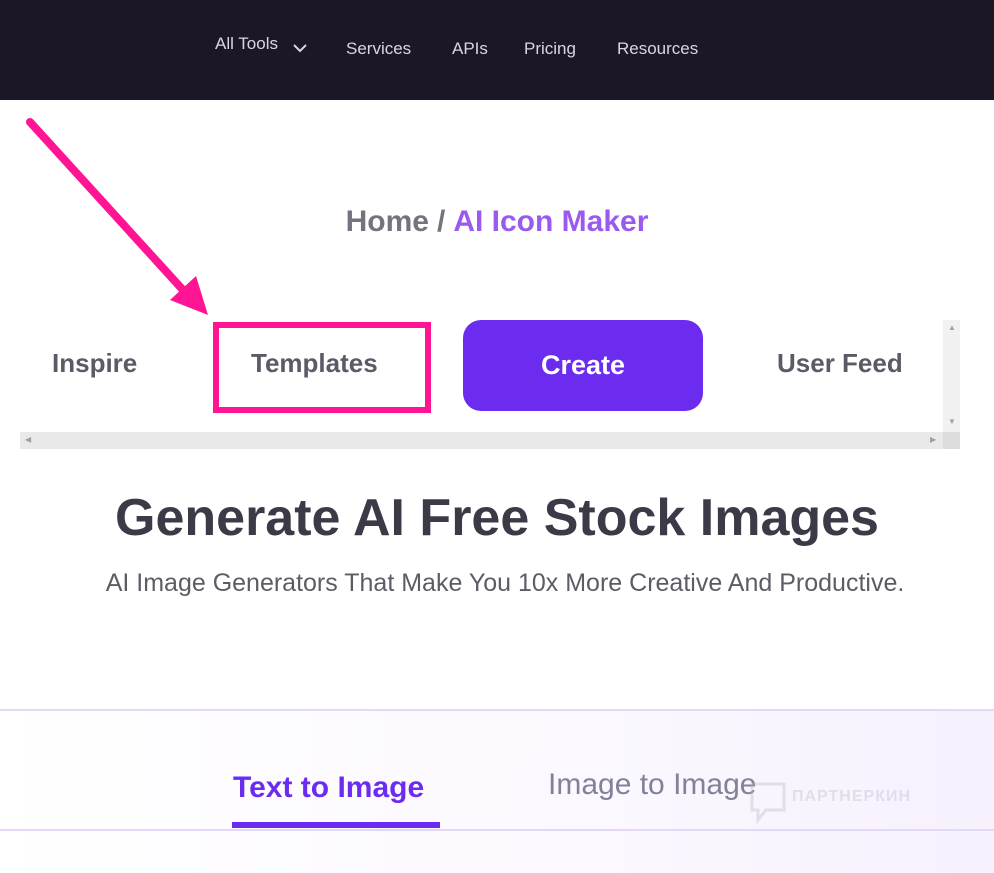 Image resolution: width=994 pixels, height=873 pixels. Describe the element at coordinates (840, 363) in the screenshot. I see `tab-user-feed: User Feed` at that location.